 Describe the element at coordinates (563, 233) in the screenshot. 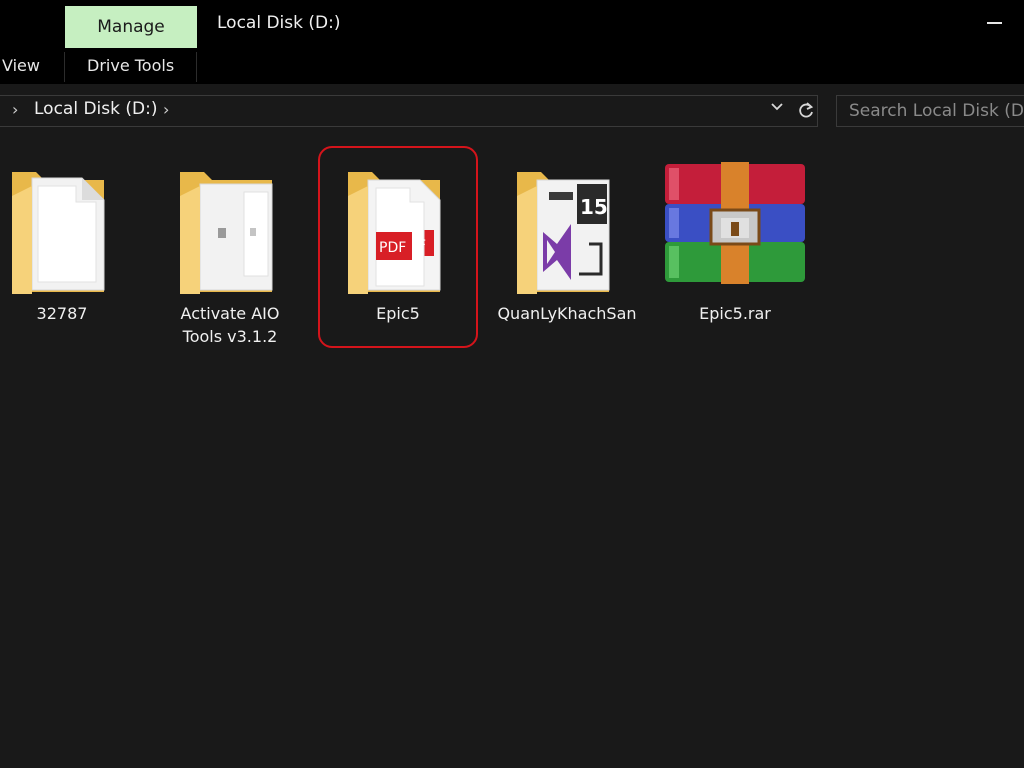

I see `folder-visual-studio-icon: 15` at that location.